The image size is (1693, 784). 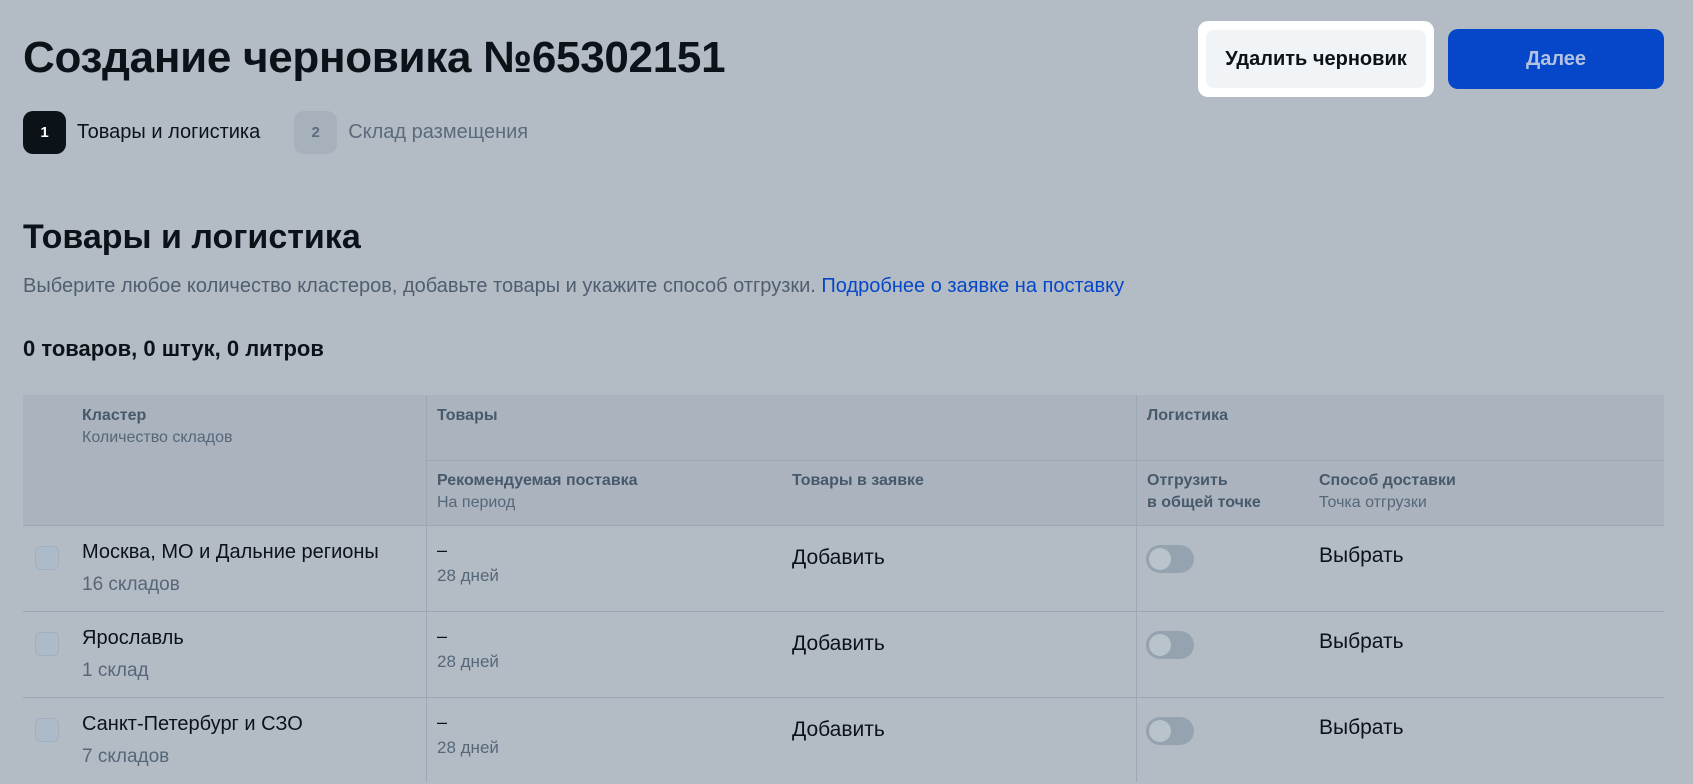 I want to click on header-delivery-method-title: Способ доставки, so click(x=1387, y=480).